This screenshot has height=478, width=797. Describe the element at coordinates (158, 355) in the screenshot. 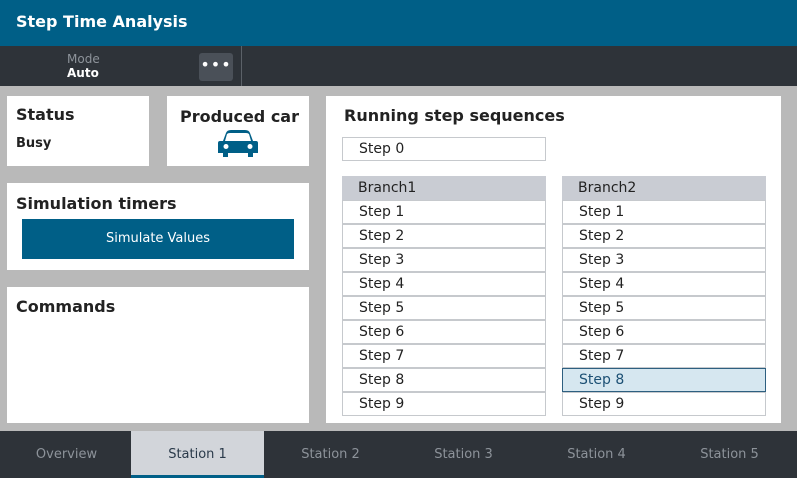

I see `commands-panel: Commands` at that location.